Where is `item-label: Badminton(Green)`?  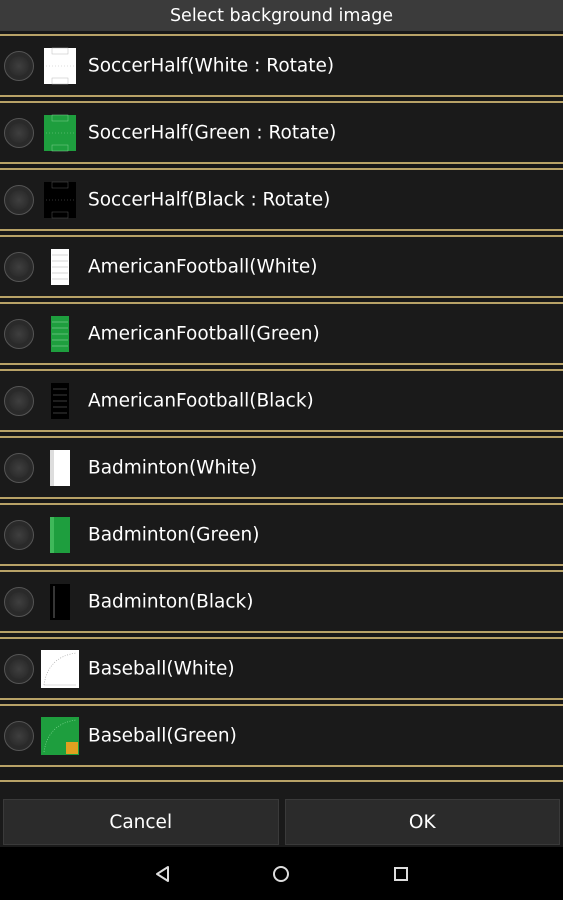
item-label: Badminton(Green) is located at coordinates (174, 534).